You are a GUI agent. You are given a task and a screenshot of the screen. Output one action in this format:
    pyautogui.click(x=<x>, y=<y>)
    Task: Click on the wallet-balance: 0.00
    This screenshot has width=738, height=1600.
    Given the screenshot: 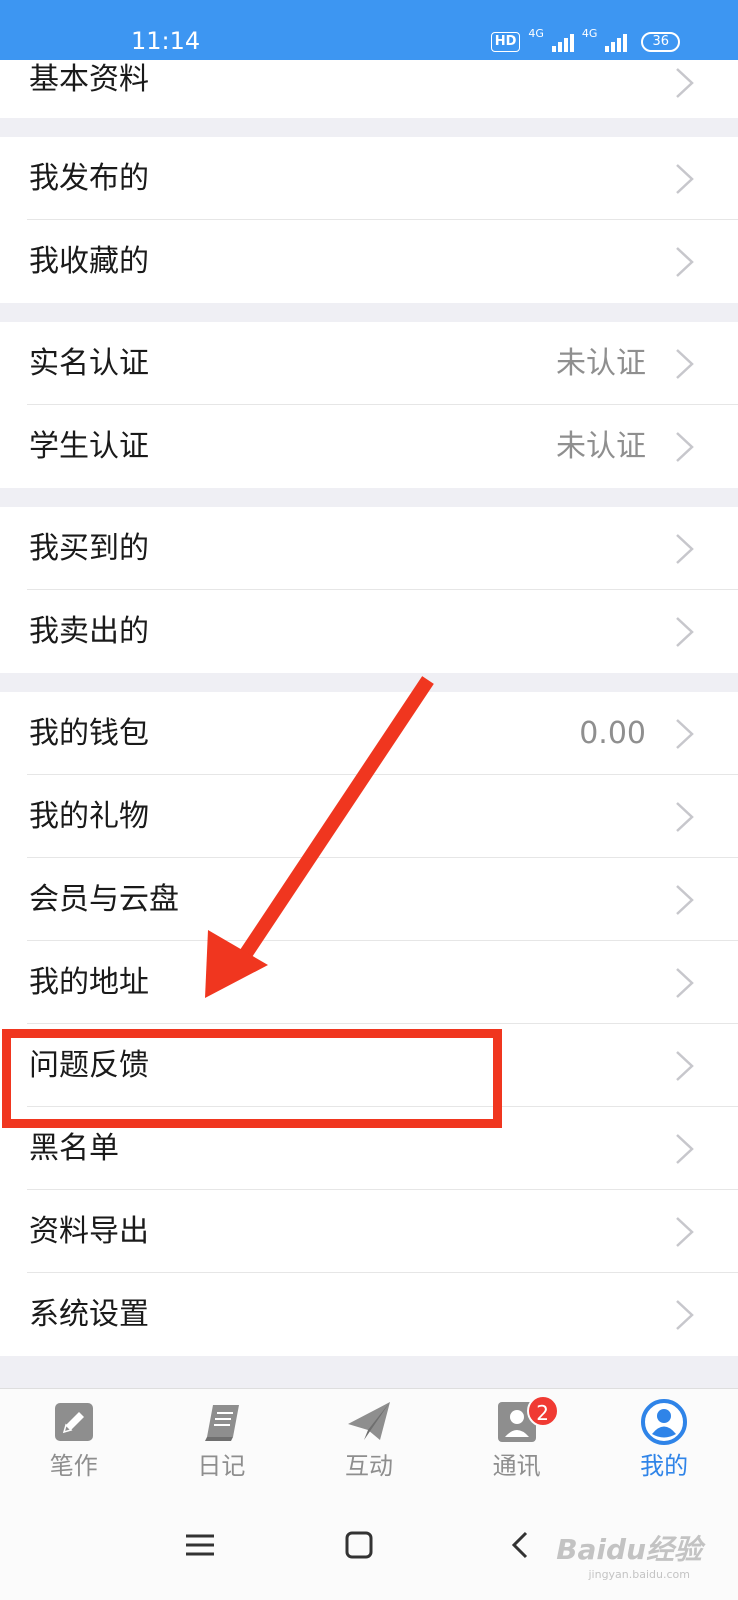 What is the action you would take?
    pyautogui.click(x=612, y=733)
    